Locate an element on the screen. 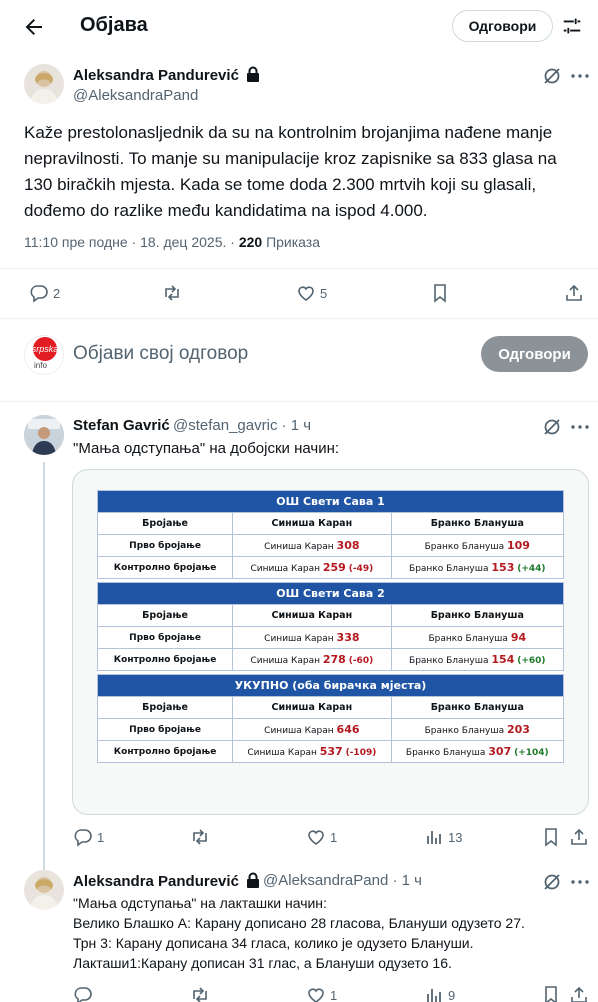  reply-author-name: Stefan Gavrić is located at coordinates (121, 425).